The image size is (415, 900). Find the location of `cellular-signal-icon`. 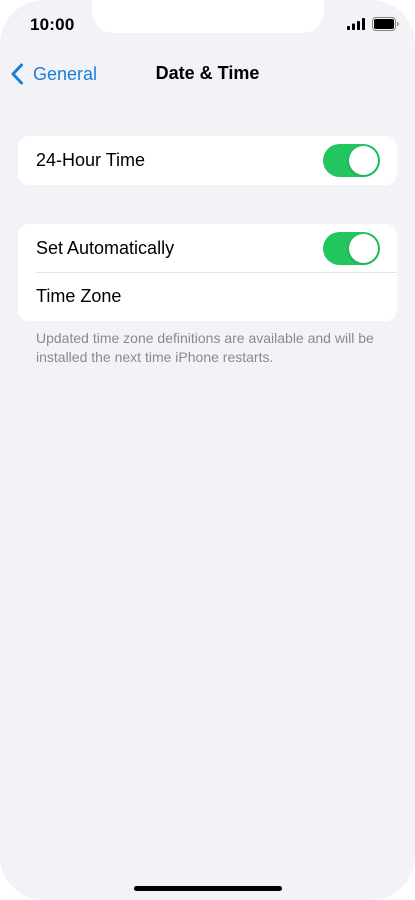

cellular-signal-icon is located at coordinates (356, 24).